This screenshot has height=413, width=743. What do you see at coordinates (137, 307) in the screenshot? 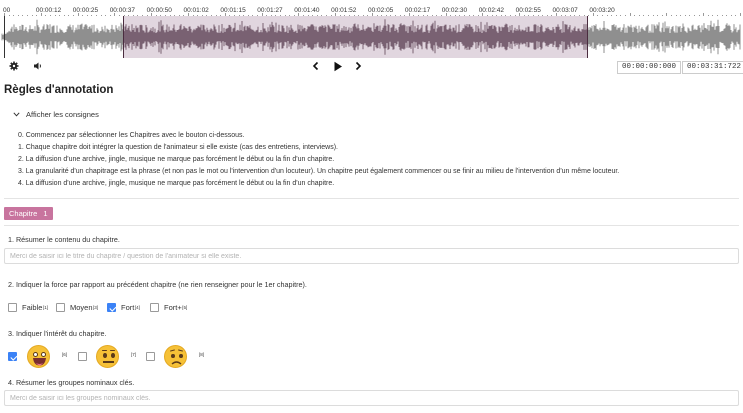
I see `option-sup: [4]` at bounding box center [137, 307].